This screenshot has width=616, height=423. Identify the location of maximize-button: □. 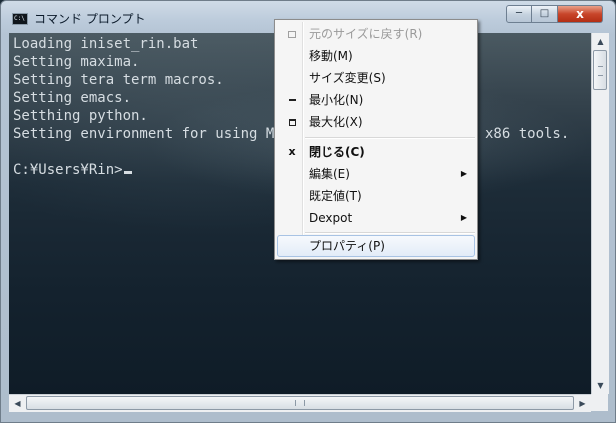
(545, 14).